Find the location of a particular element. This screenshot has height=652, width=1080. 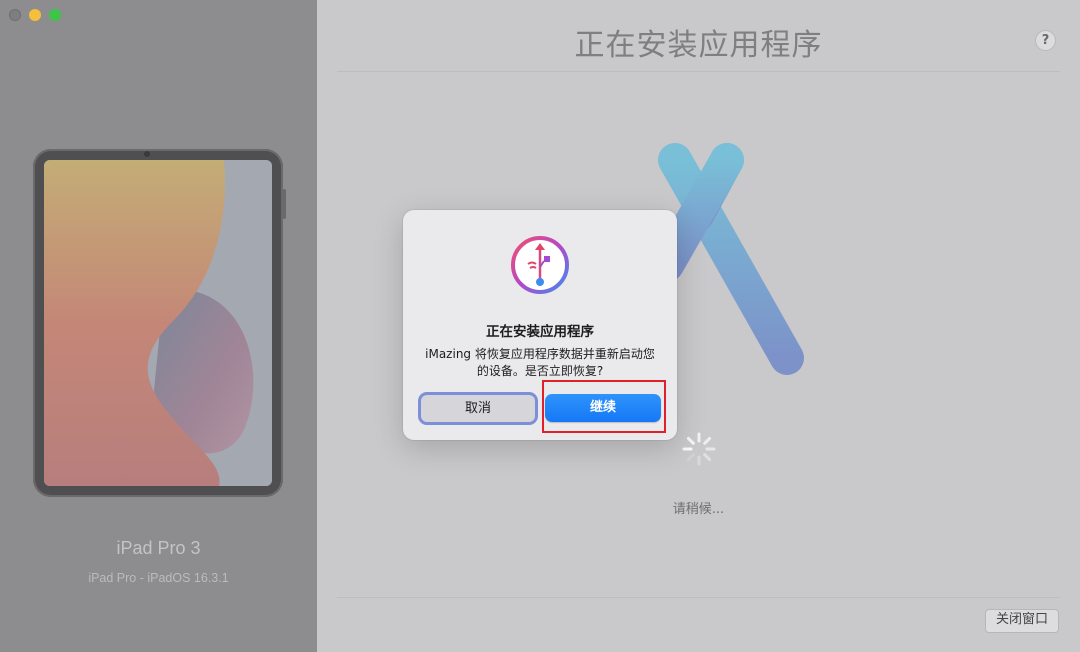

page-title: 正在安装应用程序 is located at coordinates (698, 45).